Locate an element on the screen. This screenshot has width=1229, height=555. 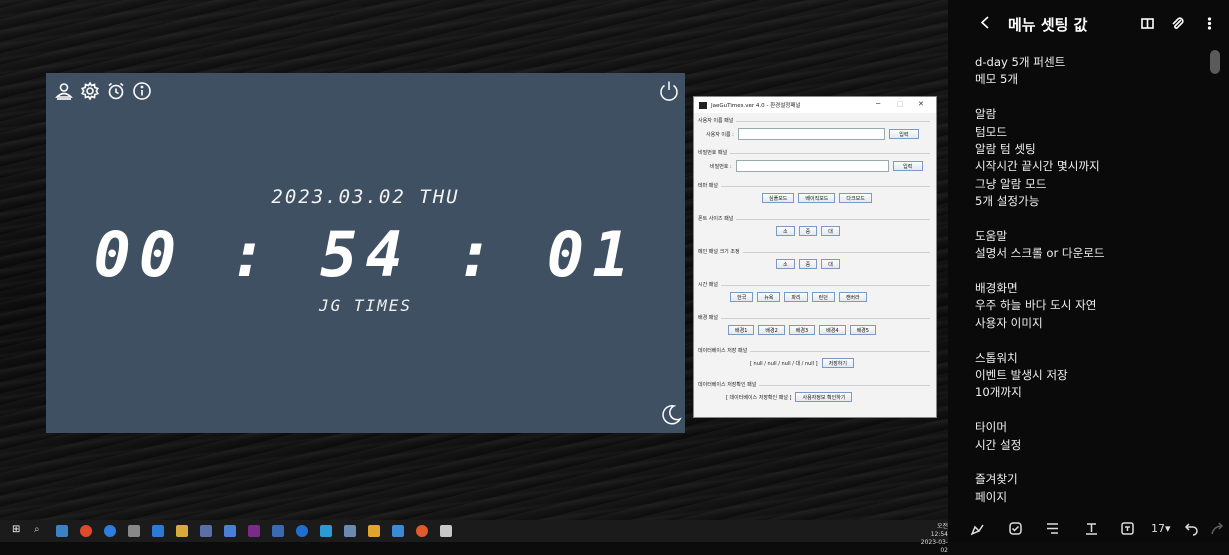
background-2-button: 배경2 is located at coordinates (771, 330).